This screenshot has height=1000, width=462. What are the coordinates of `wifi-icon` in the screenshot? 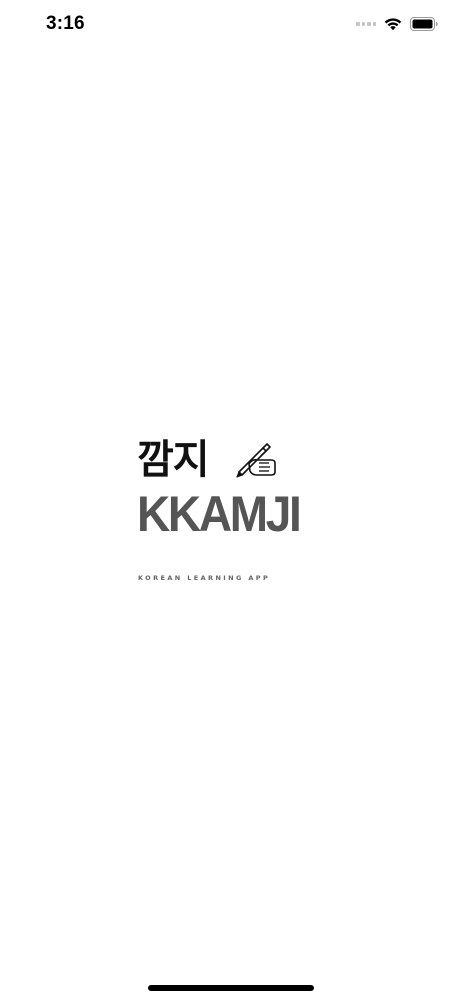 It's located at (393, 24).